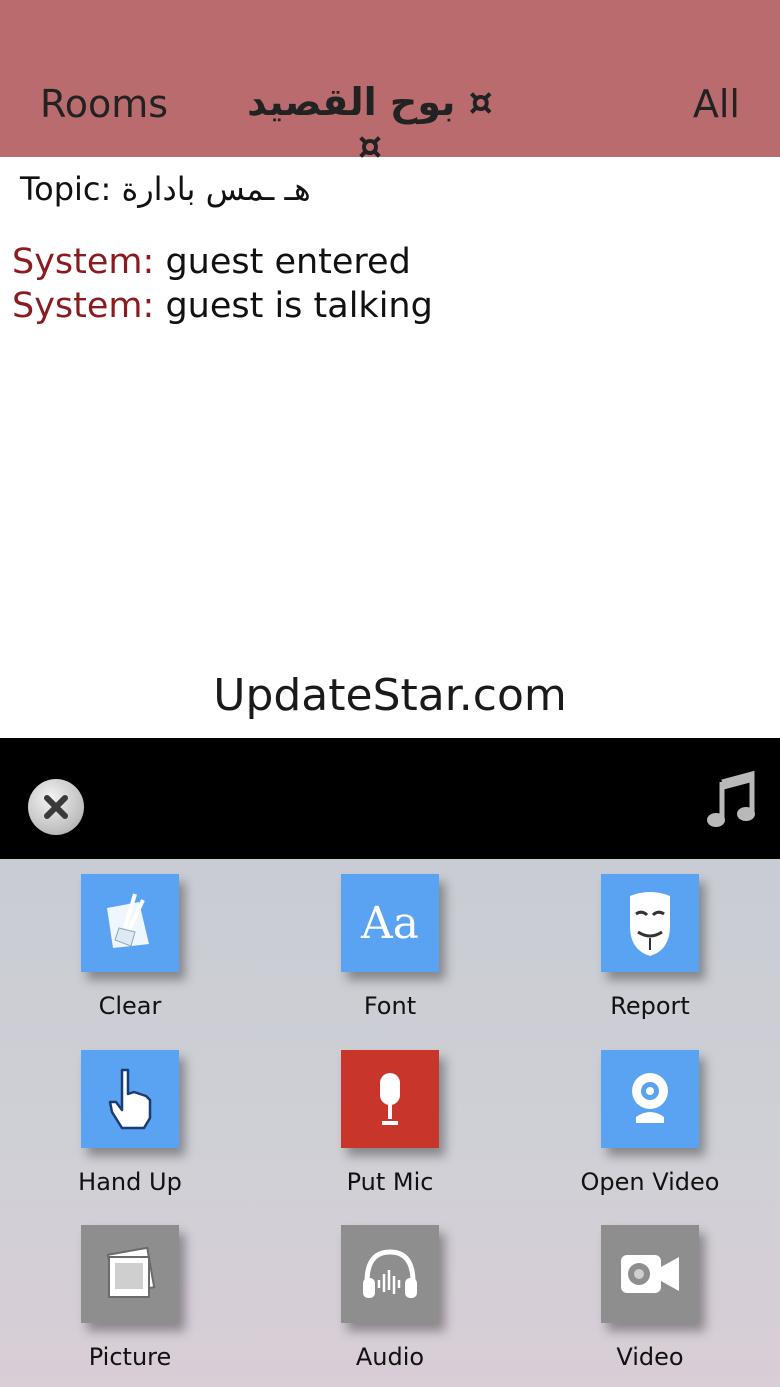 The height and width of the screenshot is (1387, 780). I want to click on hand-up-tile, so click(130, 1099).